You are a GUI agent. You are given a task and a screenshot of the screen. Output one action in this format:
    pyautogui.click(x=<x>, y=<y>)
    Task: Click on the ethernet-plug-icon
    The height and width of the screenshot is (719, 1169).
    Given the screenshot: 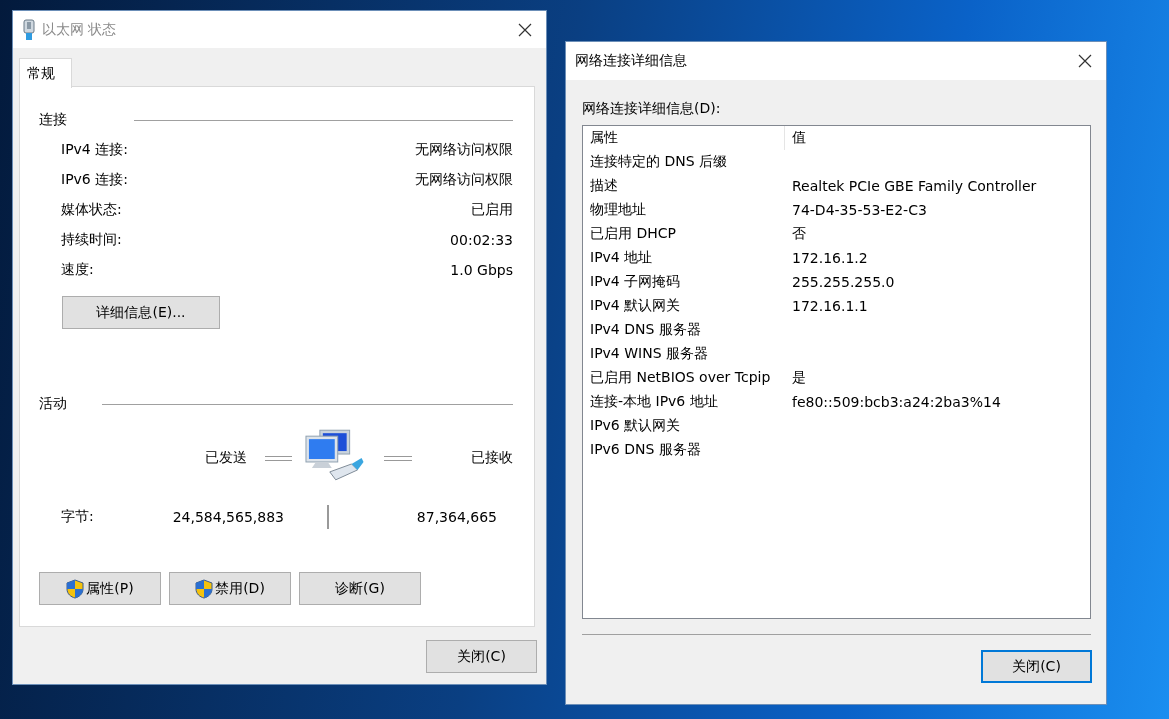 What is the action you would take?
    pyautogui.click(x=29, y=29)
    